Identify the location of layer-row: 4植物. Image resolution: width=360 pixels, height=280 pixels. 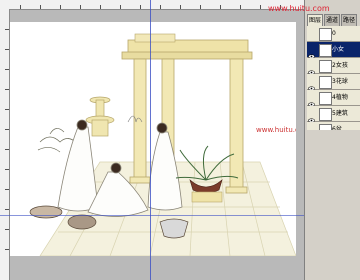
(333, 98).